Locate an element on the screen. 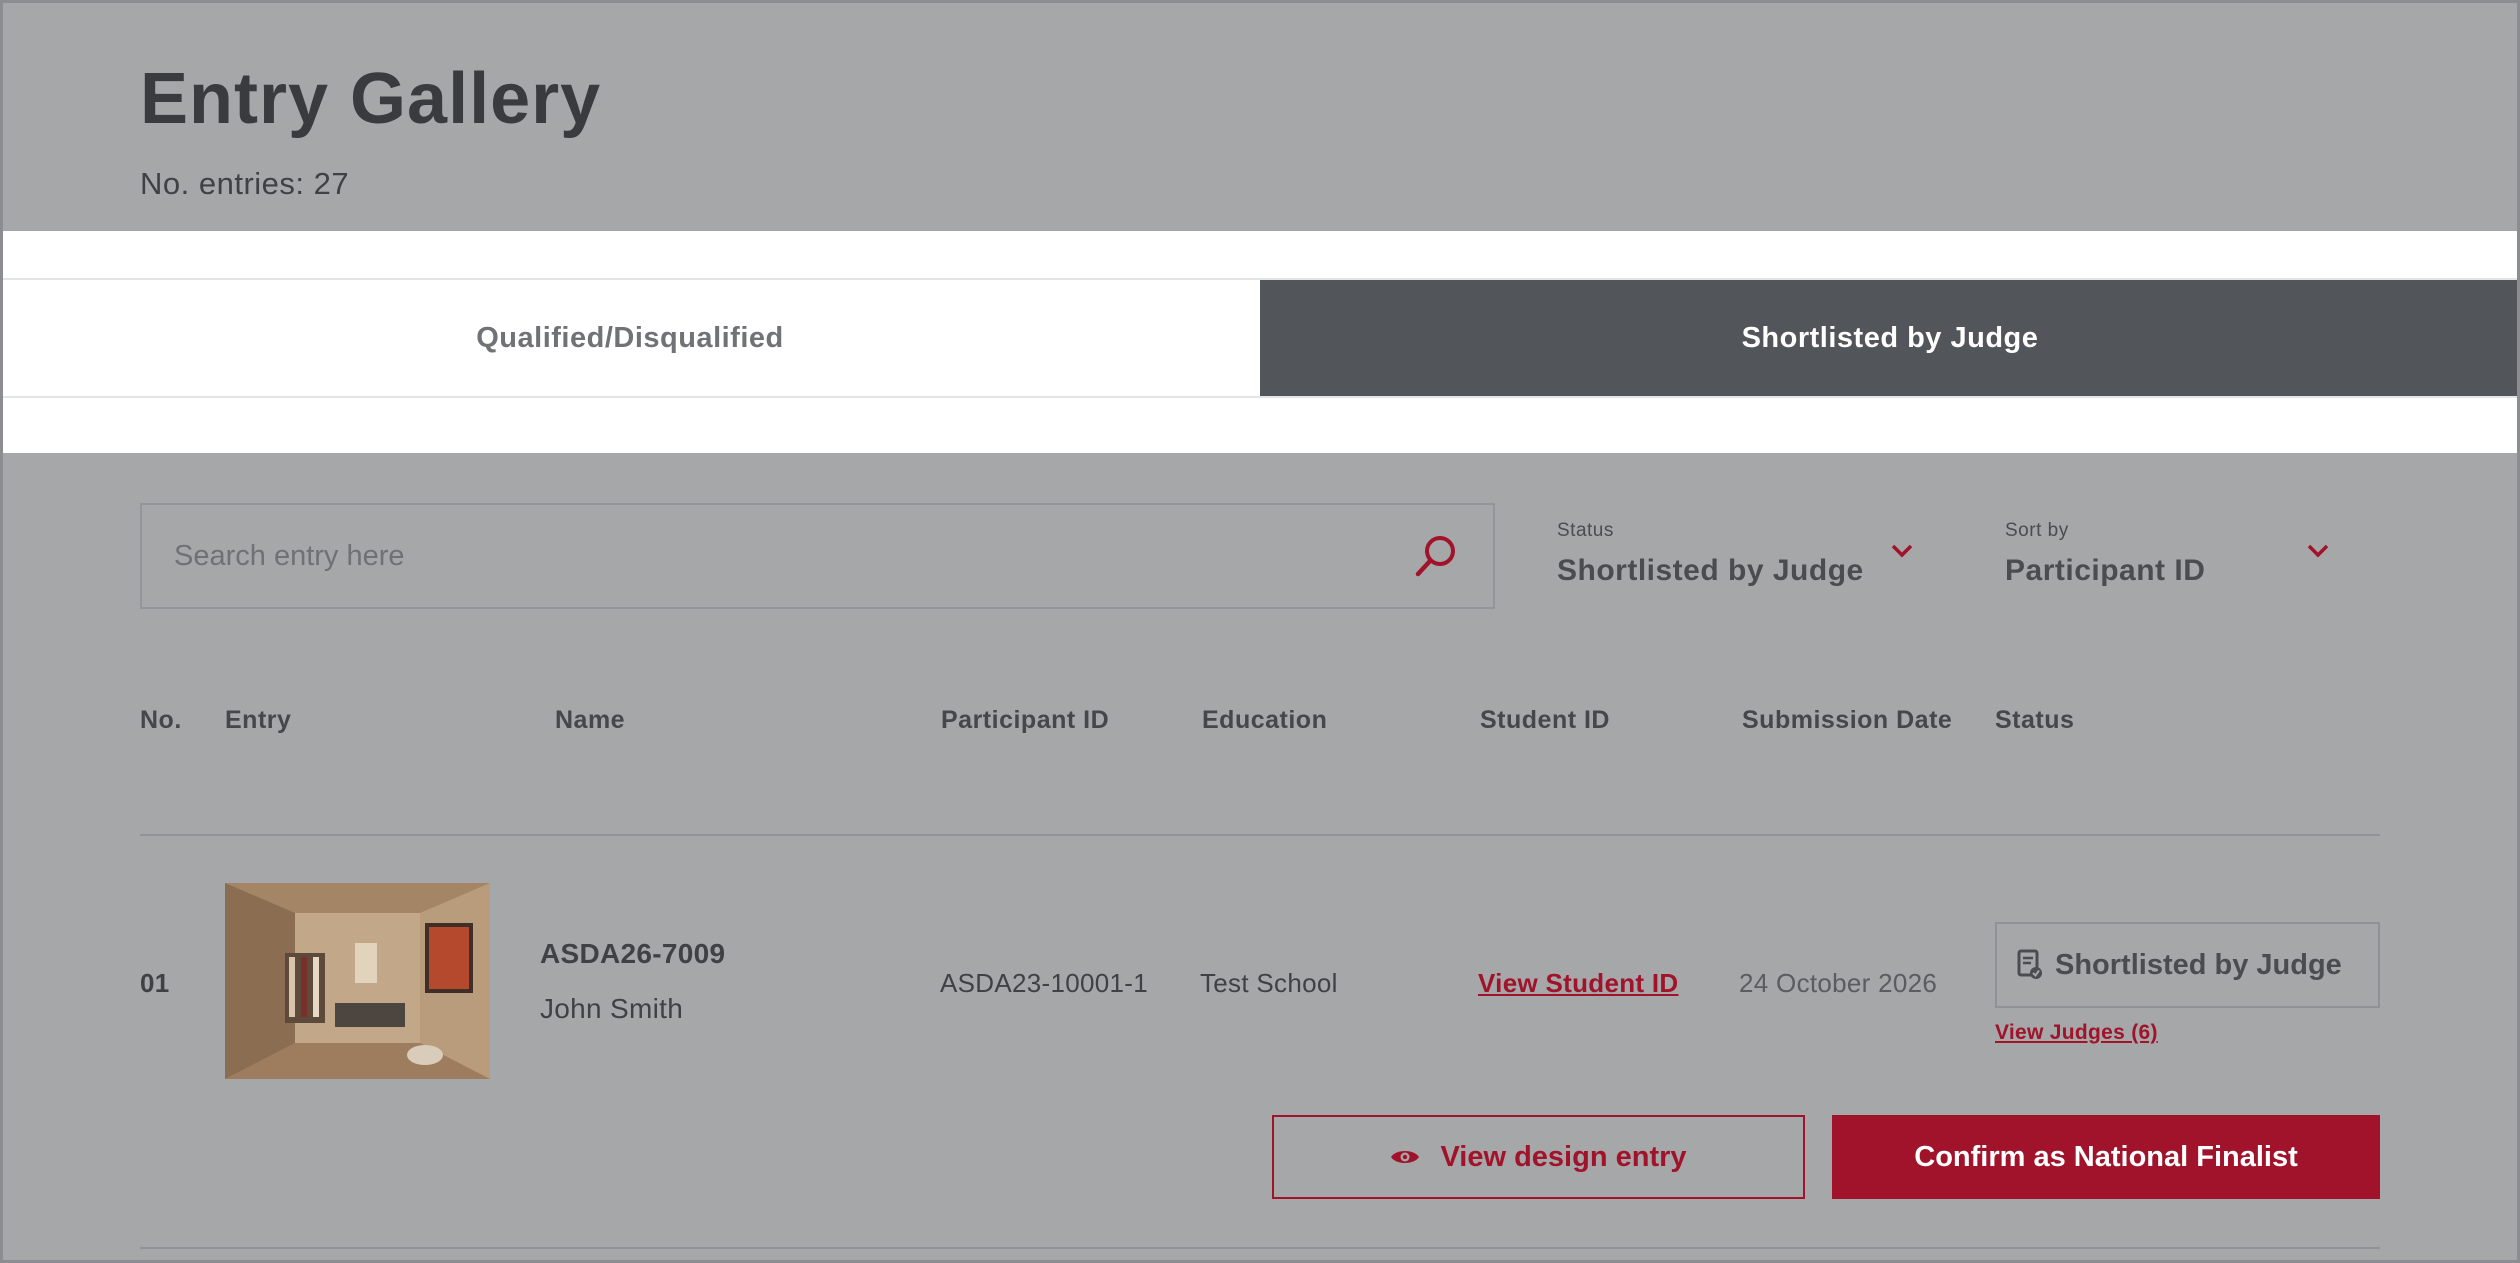 Image resolution: width=2520 pixels, height=1263 pixels. entries-count: No. entries: 27 is located at coordinates (245, 183).